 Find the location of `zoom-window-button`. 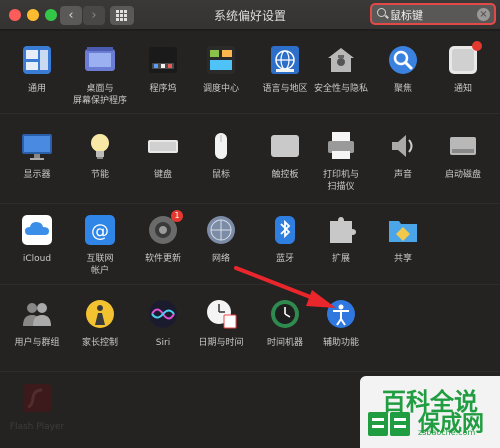

zoom-window-button is located at coordinates (51, 15).